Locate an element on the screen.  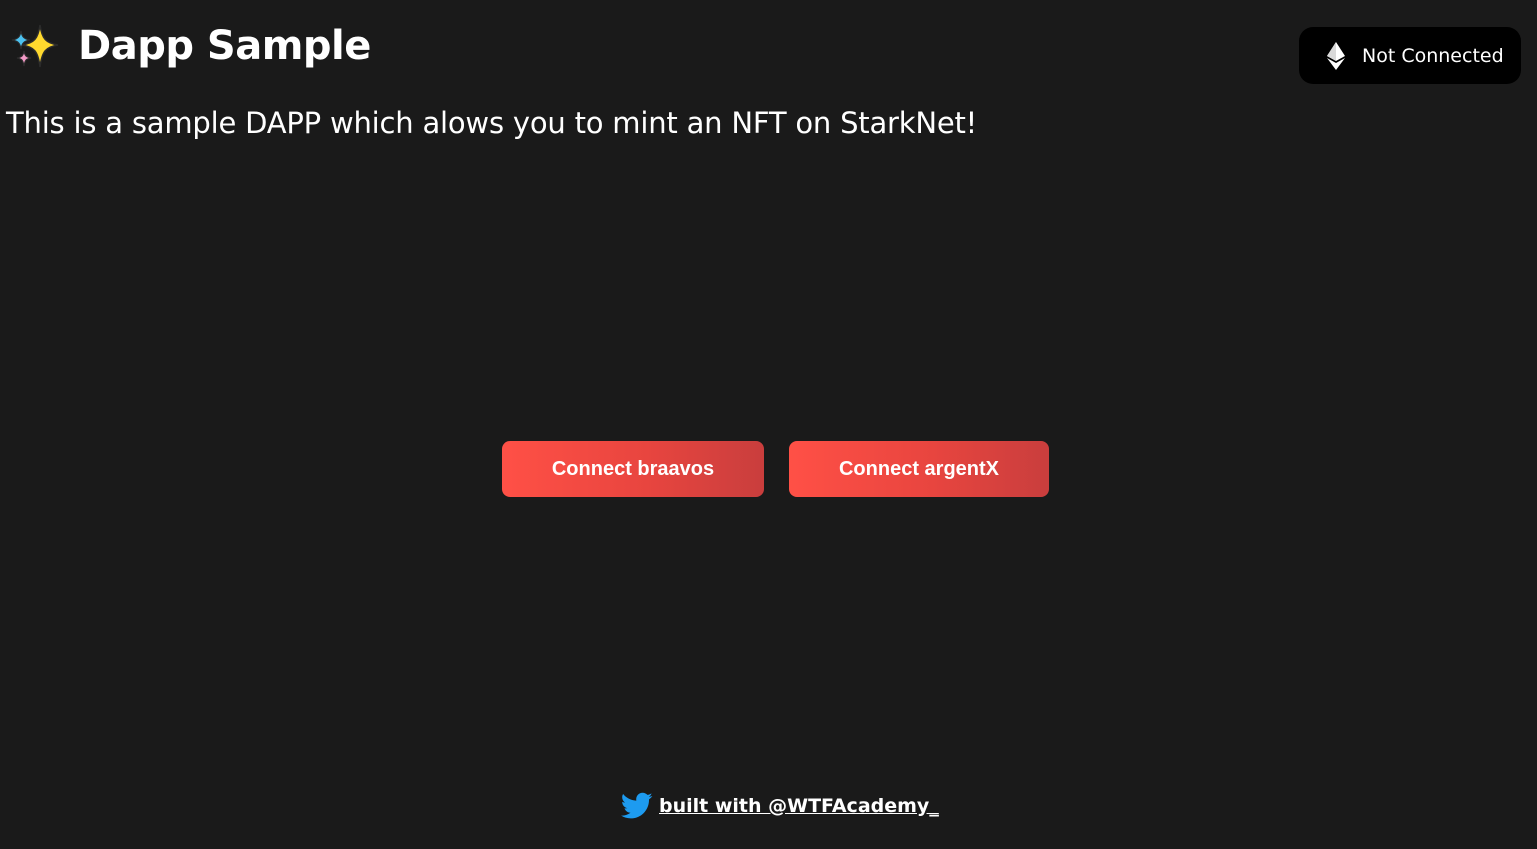
page-title: Dapp Sample is located at coordinates (224, 46).